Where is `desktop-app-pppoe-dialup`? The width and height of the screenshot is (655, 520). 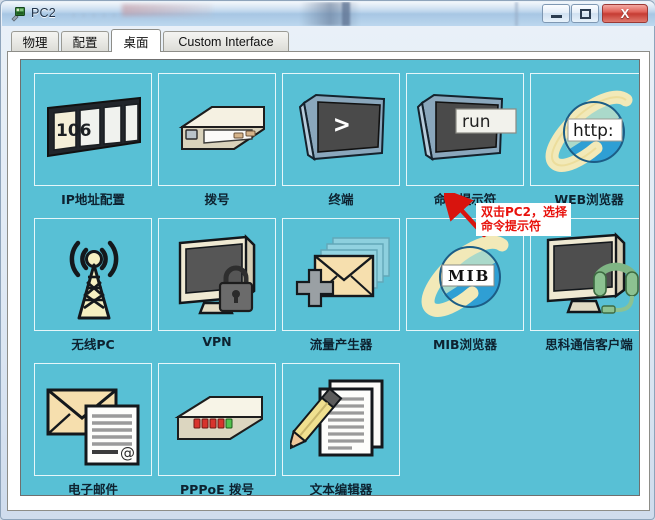
desktop-app-pppoe-dialup is located at coordinates (217, 419).